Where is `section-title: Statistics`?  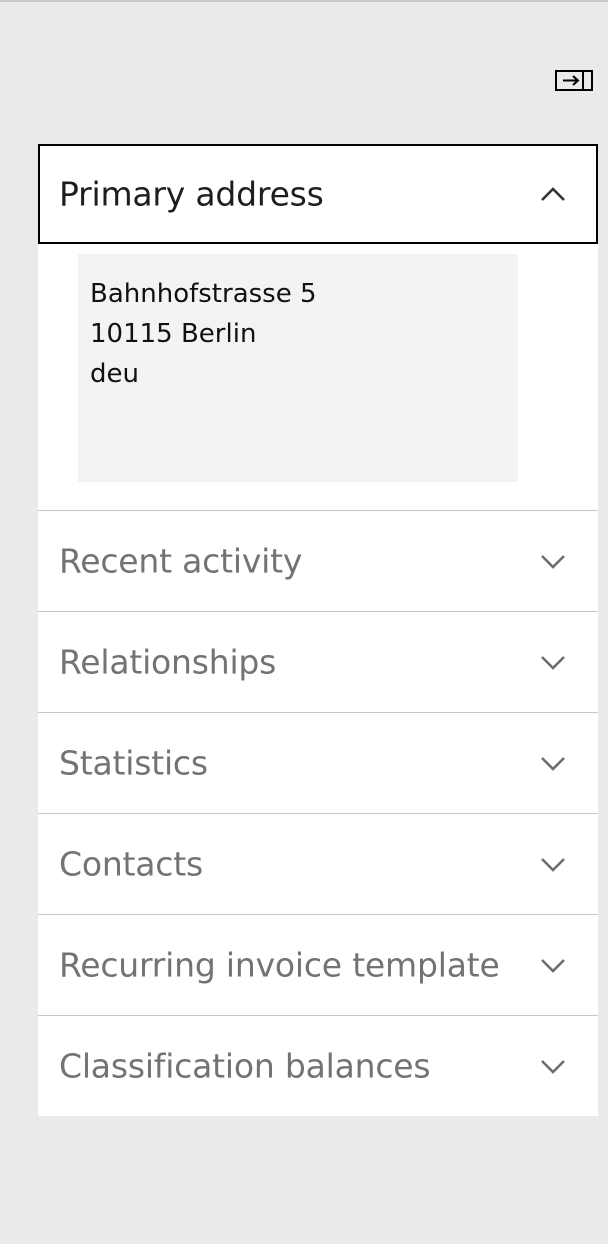
section-title: Statistics is located at coordinates (133, 763).